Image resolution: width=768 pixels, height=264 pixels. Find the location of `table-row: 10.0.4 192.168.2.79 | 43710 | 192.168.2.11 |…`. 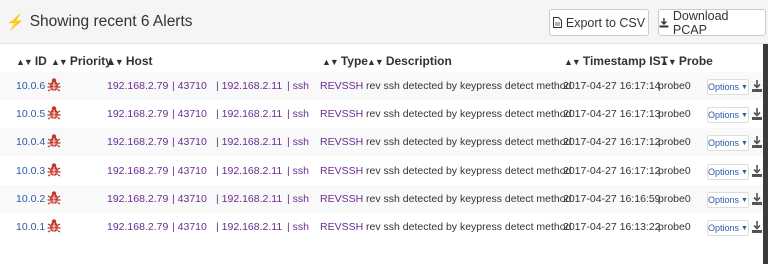

table-row: 10.0.4 192.168.2.79 | 43710 | 192.168.2.11 |… is located at coordinates (381, 142).